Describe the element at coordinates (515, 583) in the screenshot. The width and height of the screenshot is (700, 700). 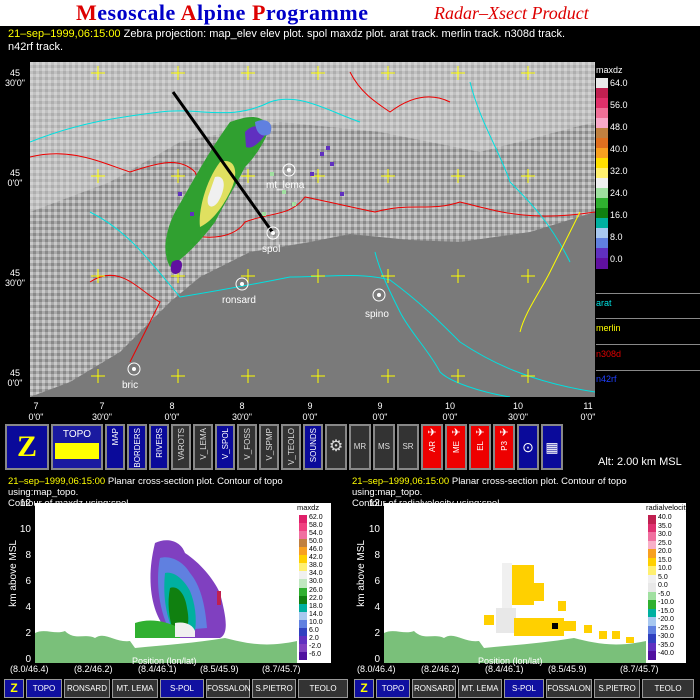
I see `right-cross-section-plot` at that location.